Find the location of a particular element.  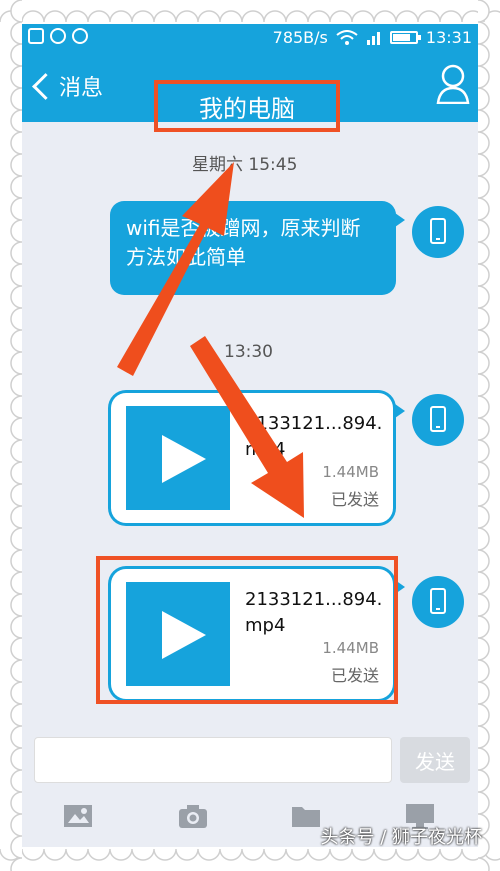

frame-border-bottom is located at coordinates (250, 860).